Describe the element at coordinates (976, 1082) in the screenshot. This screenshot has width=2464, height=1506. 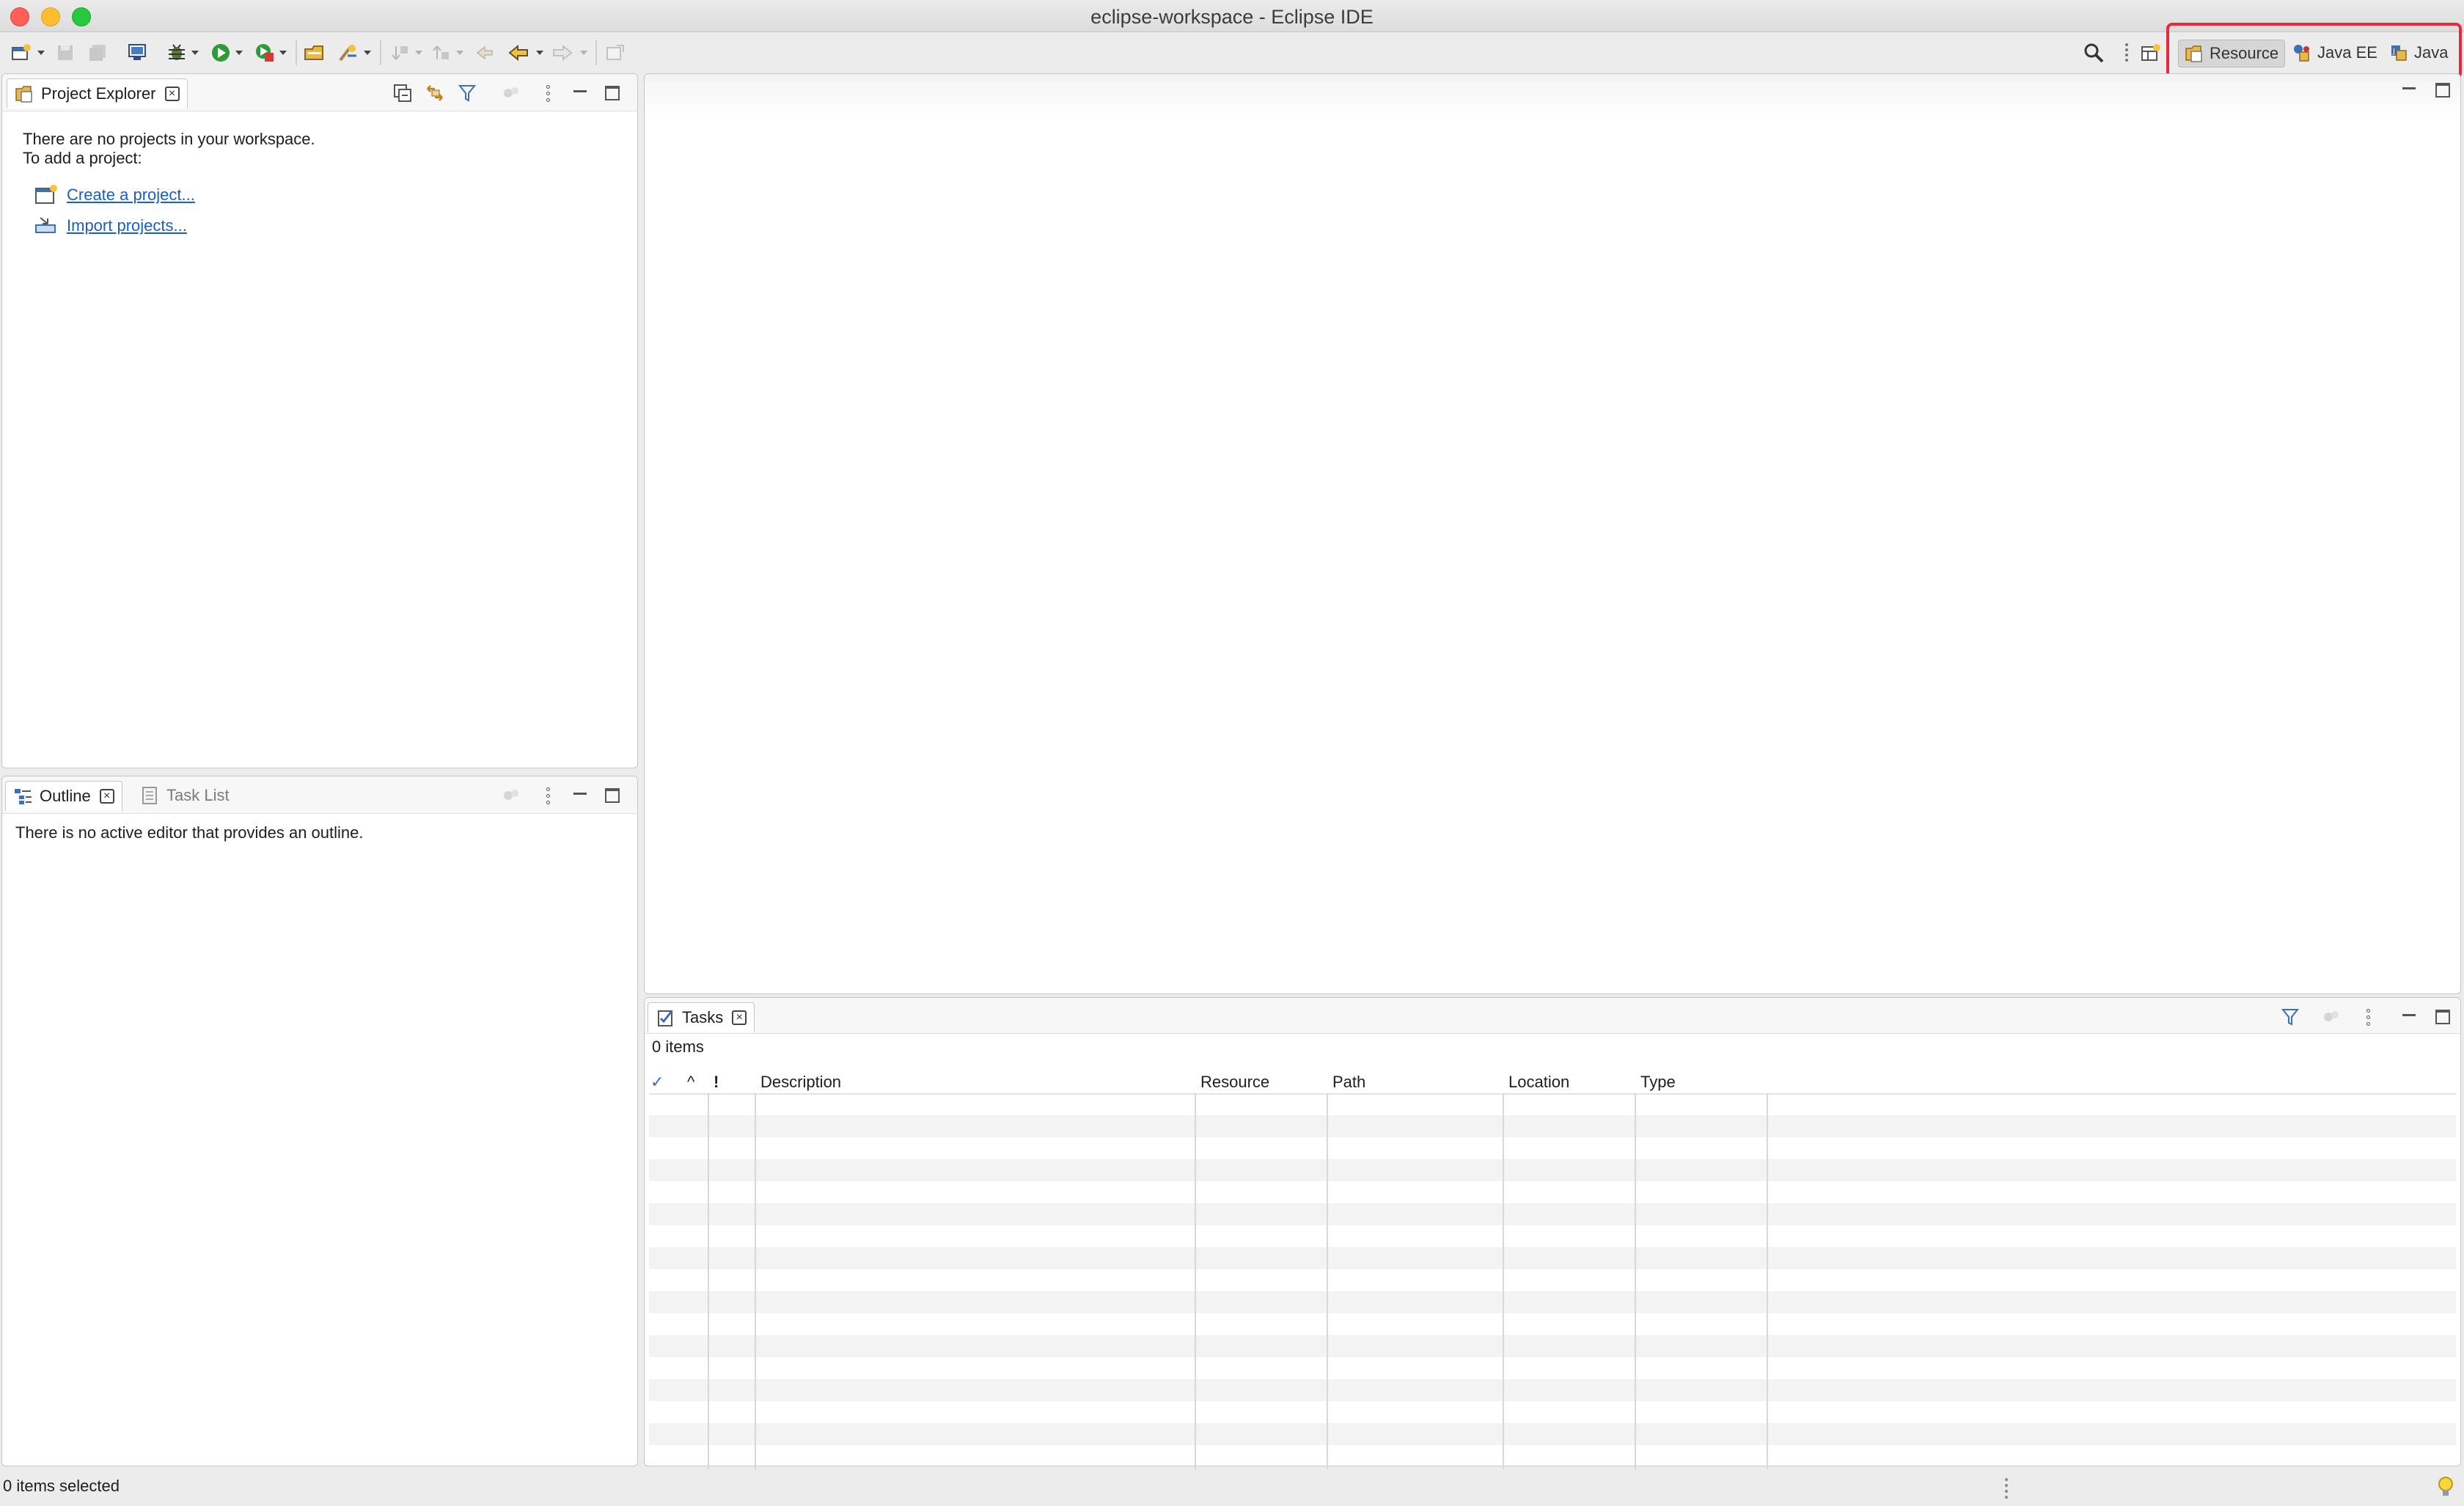
I see `column-header-description: Description` at that location.